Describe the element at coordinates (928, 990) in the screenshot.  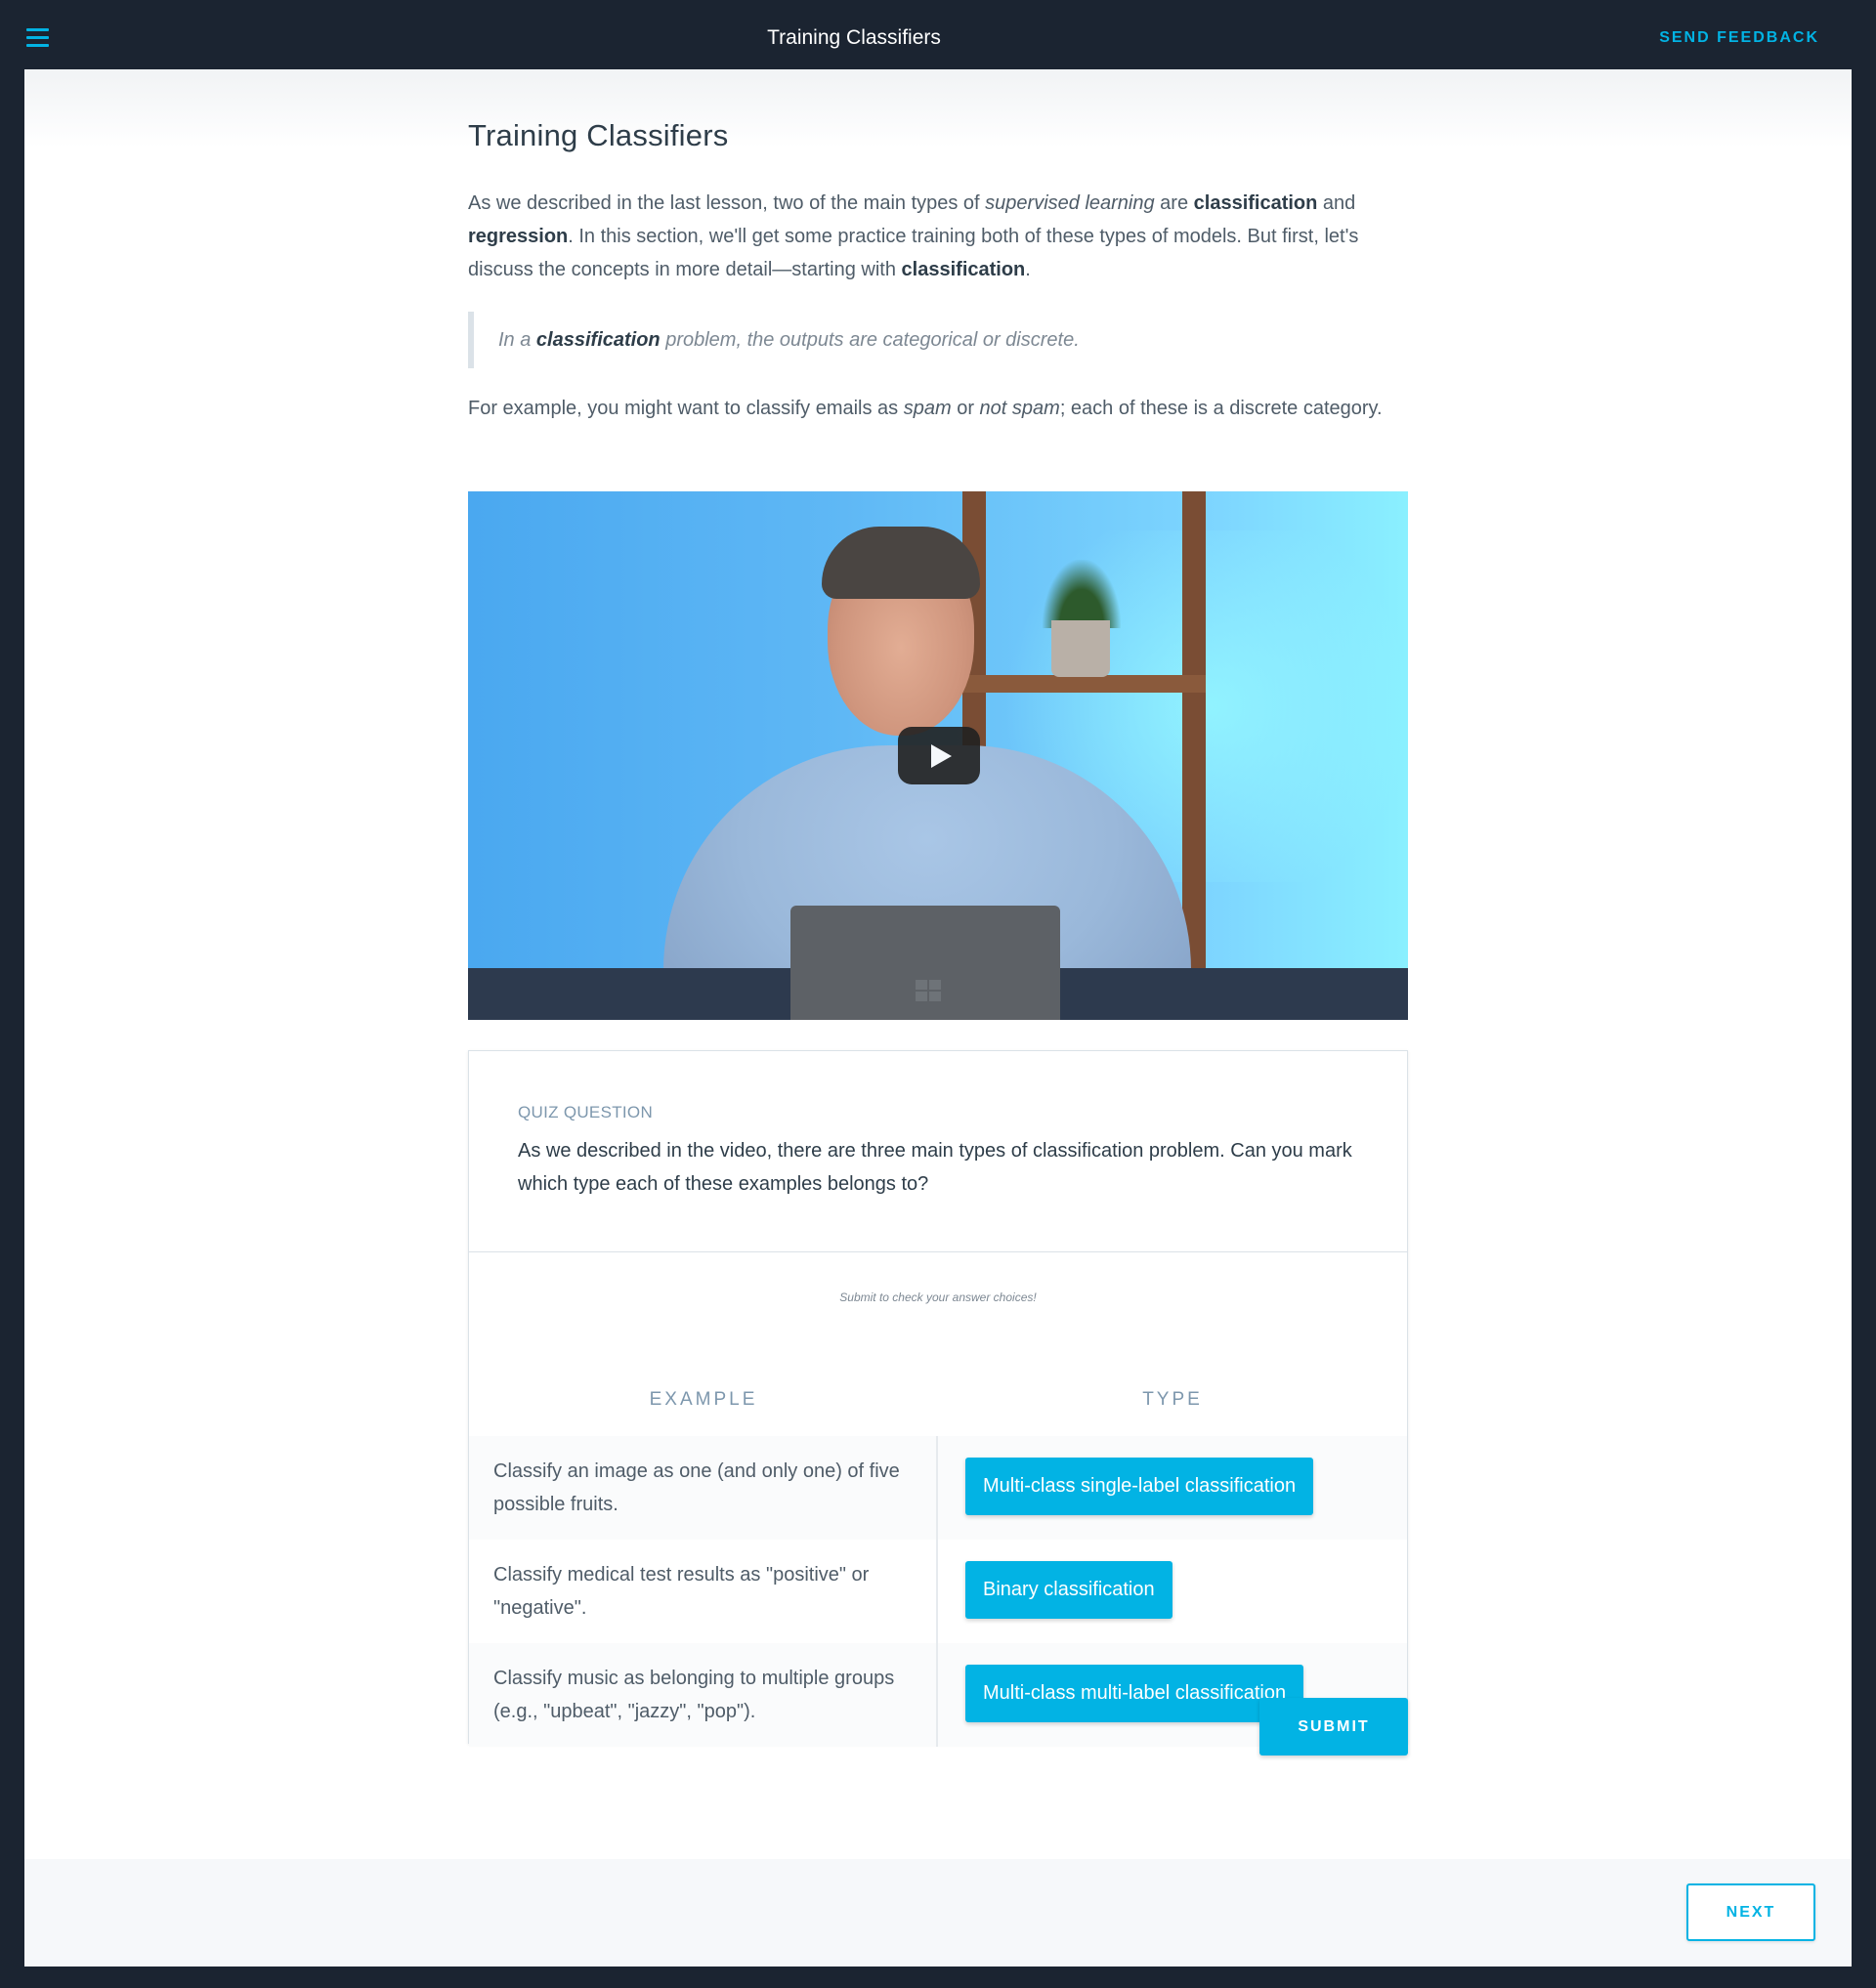
I see `windows-logo-icon` at that location.